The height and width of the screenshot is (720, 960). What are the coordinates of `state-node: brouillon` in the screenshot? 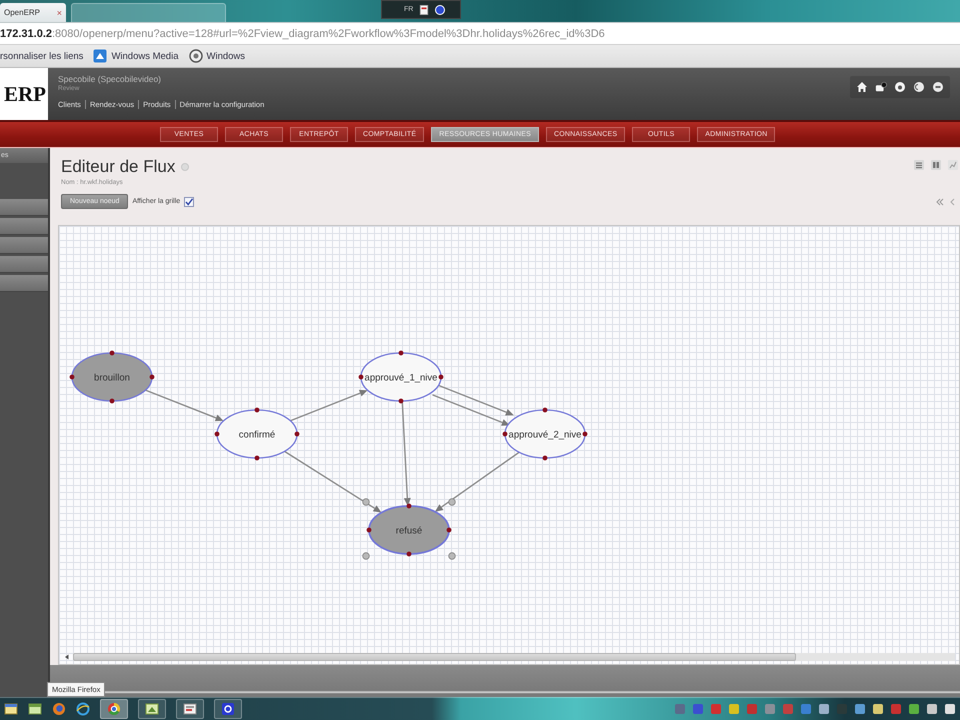 It's located at (112, 377).